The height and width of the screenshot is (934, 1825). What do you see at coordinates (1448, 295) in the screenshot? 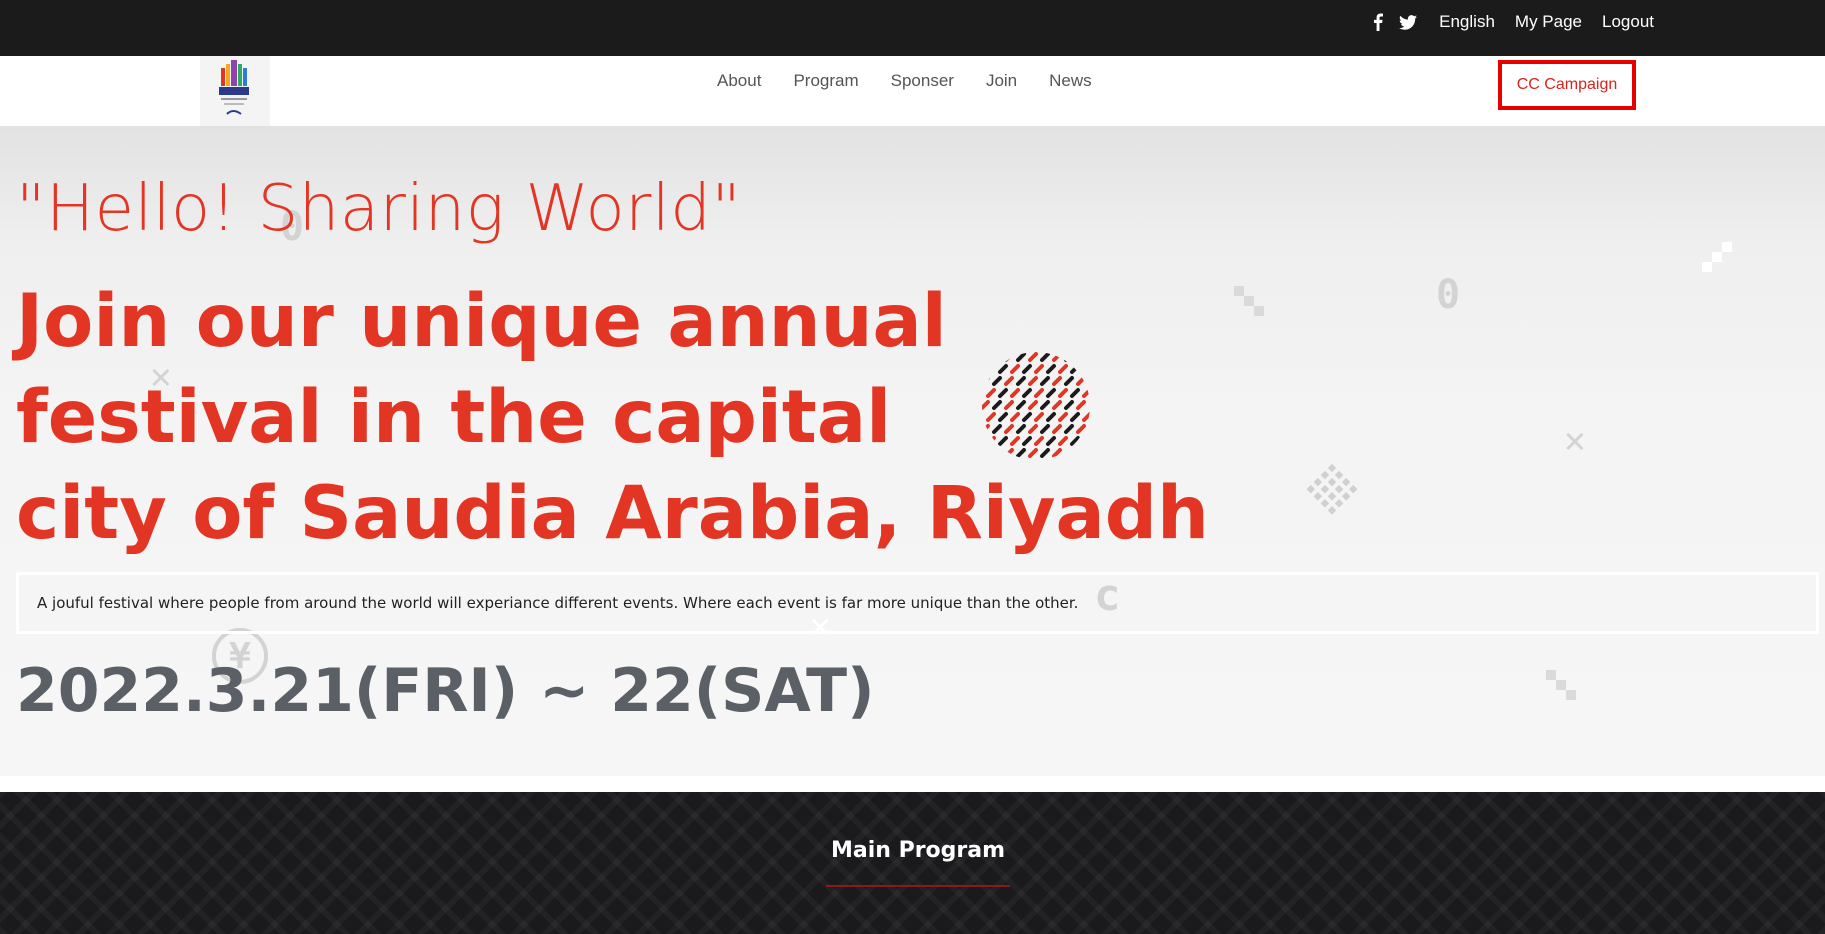
I see `zero-deco-icon: 0` at bounding box center [1448, 295].